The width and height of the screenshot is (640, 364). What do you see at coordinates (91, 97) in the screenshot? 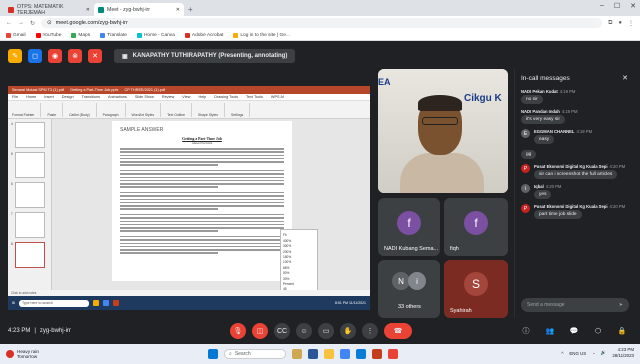
I see `ppt-menu-item: Transitions` at bounding box center [91, 97].